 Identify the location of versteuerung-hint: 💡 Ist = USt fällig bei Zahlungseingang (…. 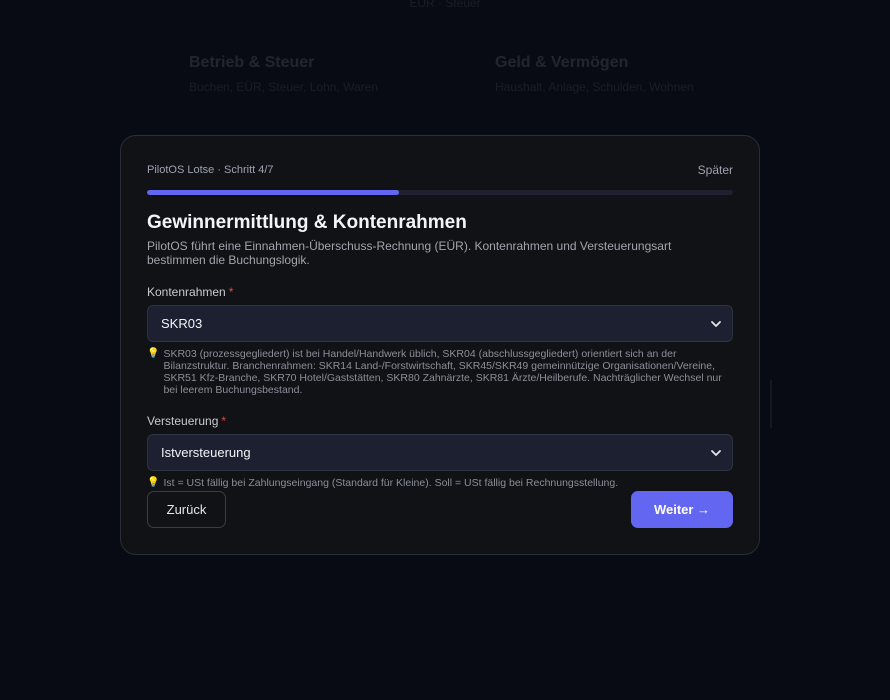
(440, 483).